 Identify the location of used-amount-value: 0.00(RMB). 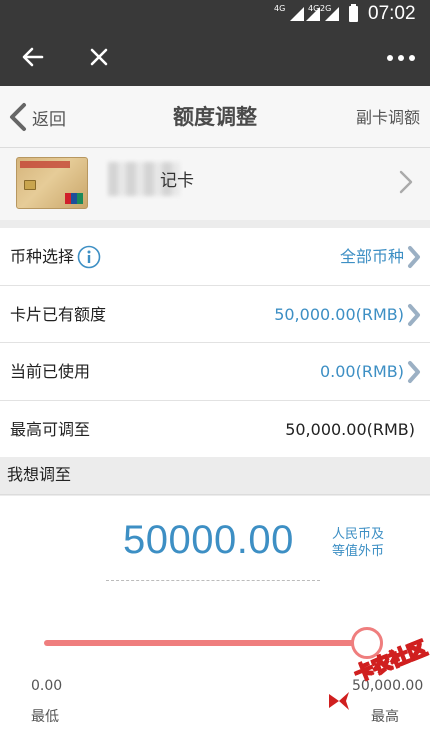
(361, 371).